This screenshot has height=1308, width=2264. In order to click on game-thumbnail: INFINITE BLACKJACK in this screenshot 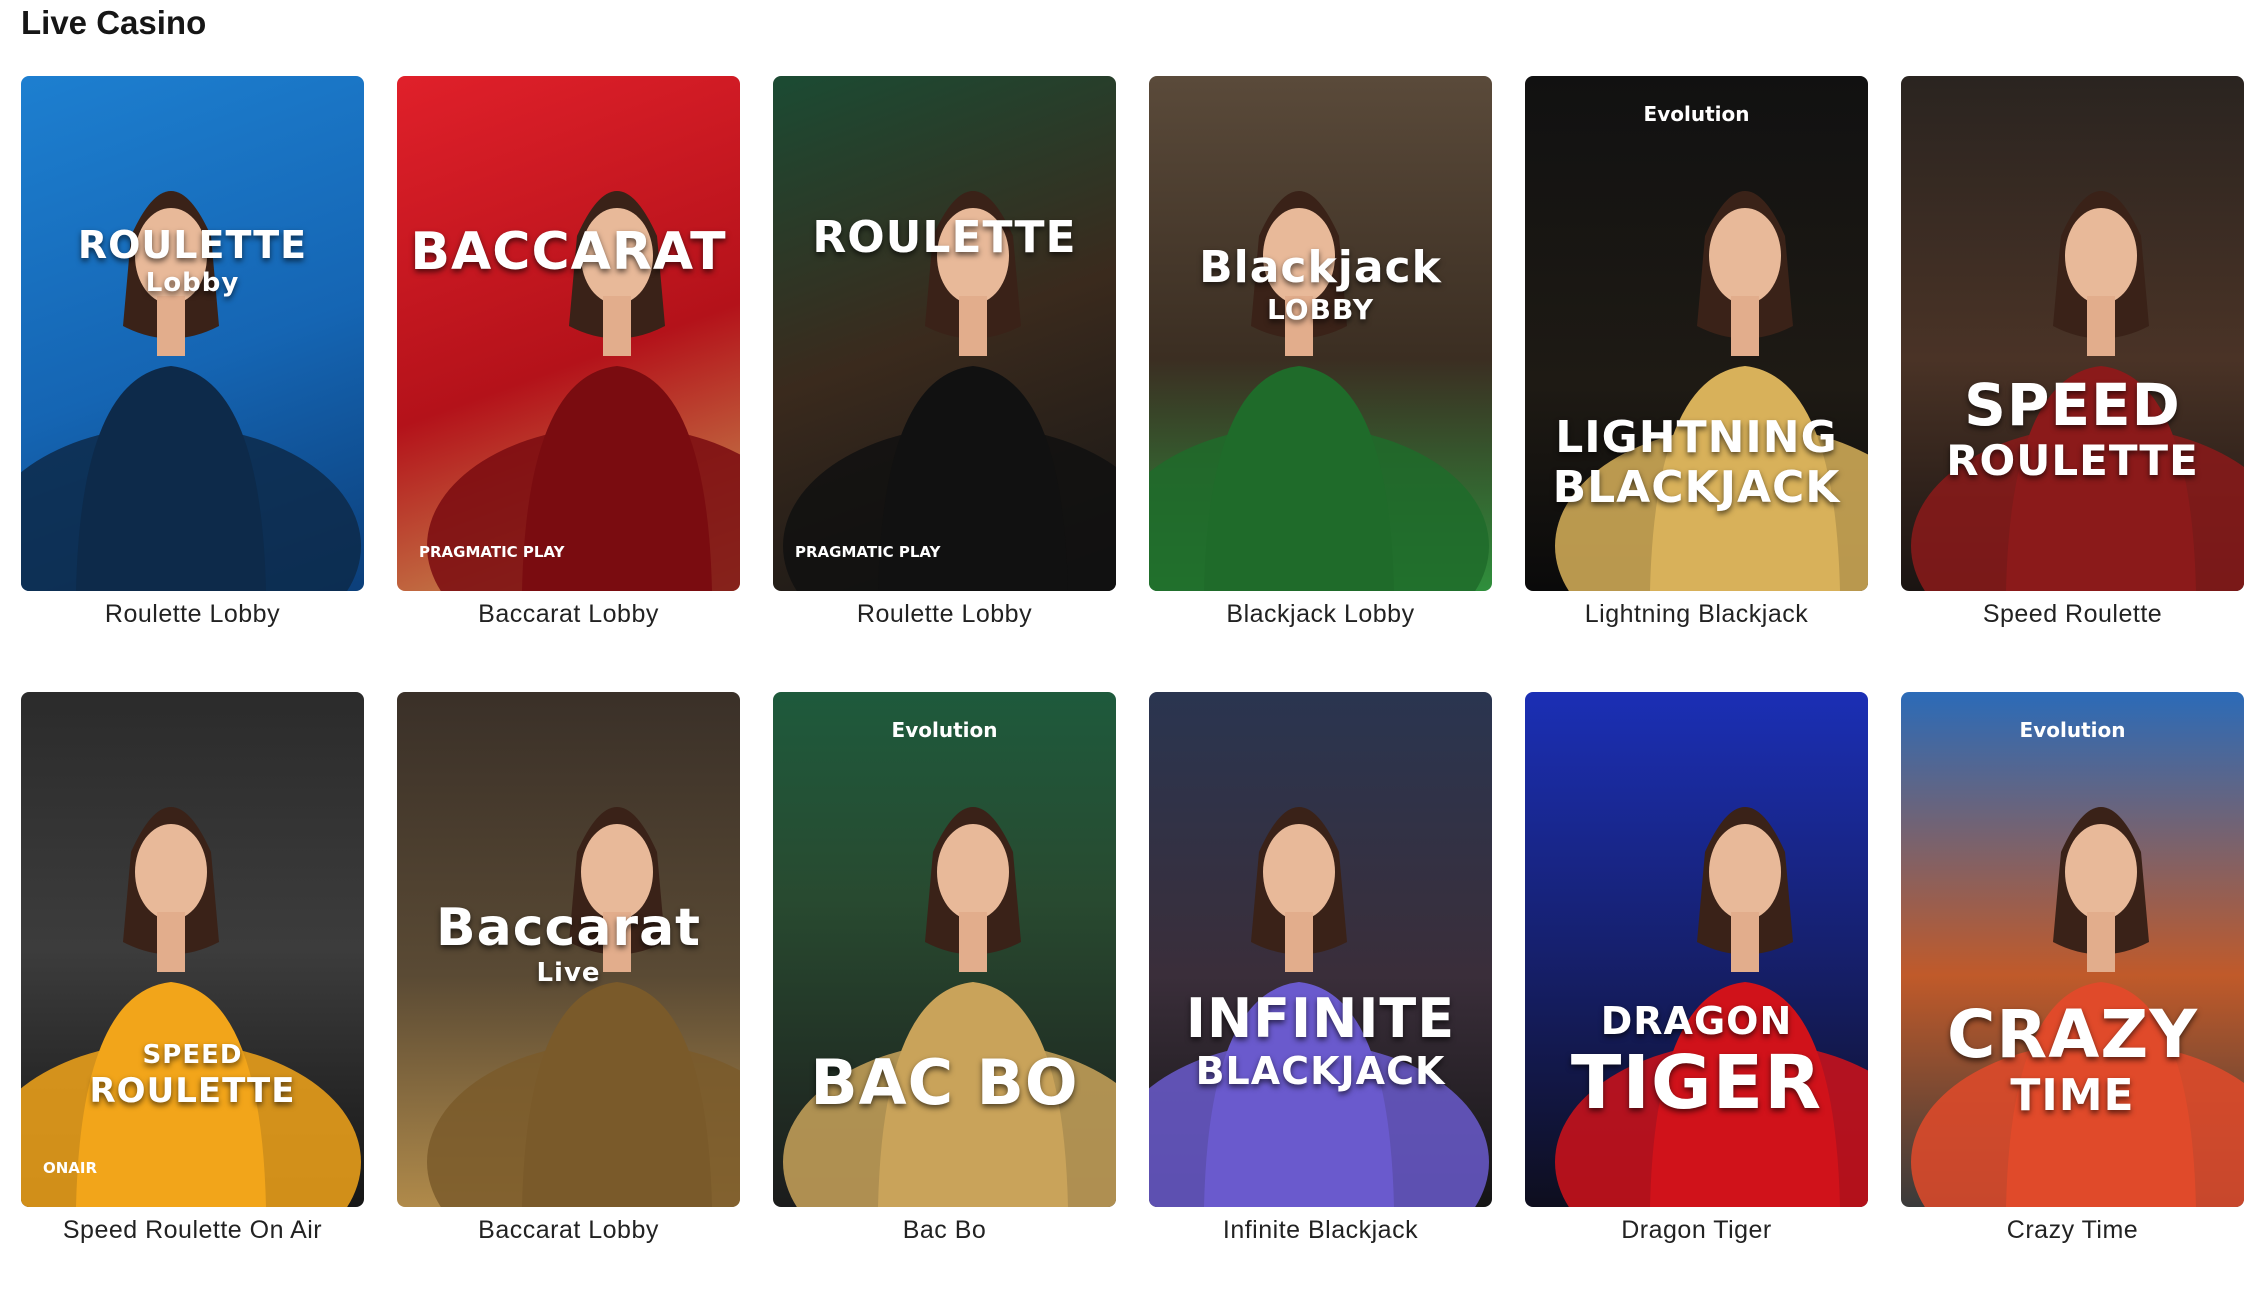, I will do `click(1320, 949)`.